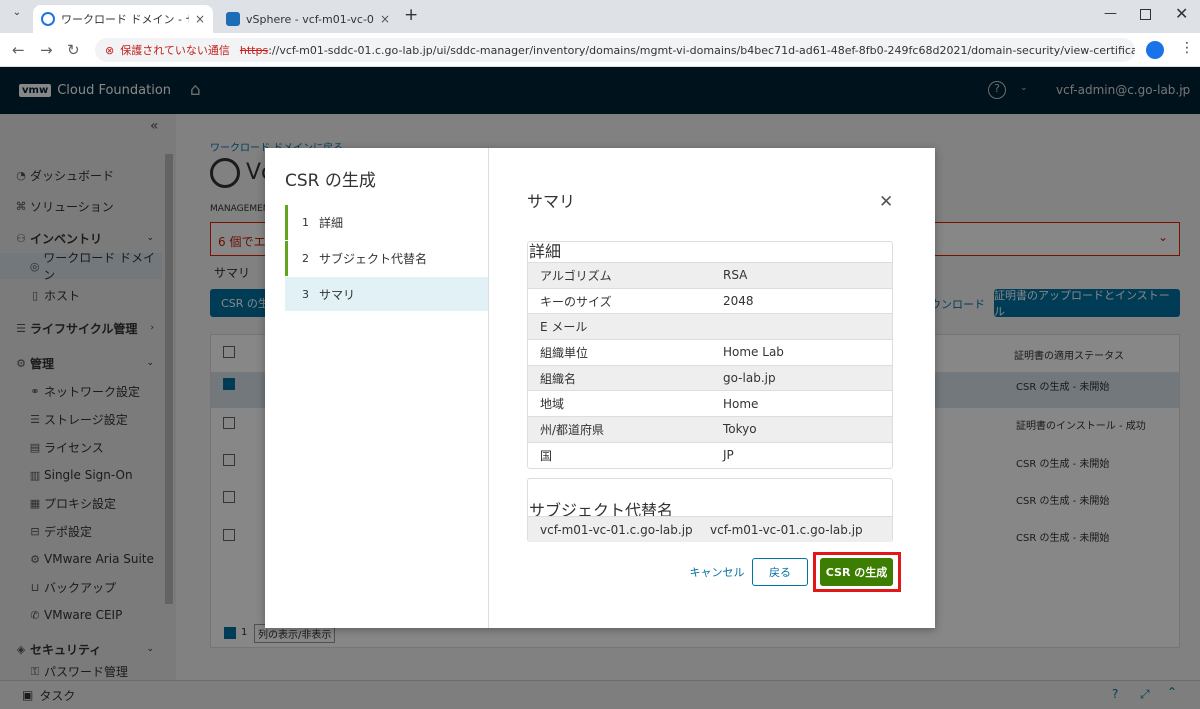 The width and height of the screenshot is (1200, 709). What do you see at coordinates (305, 222) in the screenshot?
I see `step-number: 1` at bounding box center [305, 222].